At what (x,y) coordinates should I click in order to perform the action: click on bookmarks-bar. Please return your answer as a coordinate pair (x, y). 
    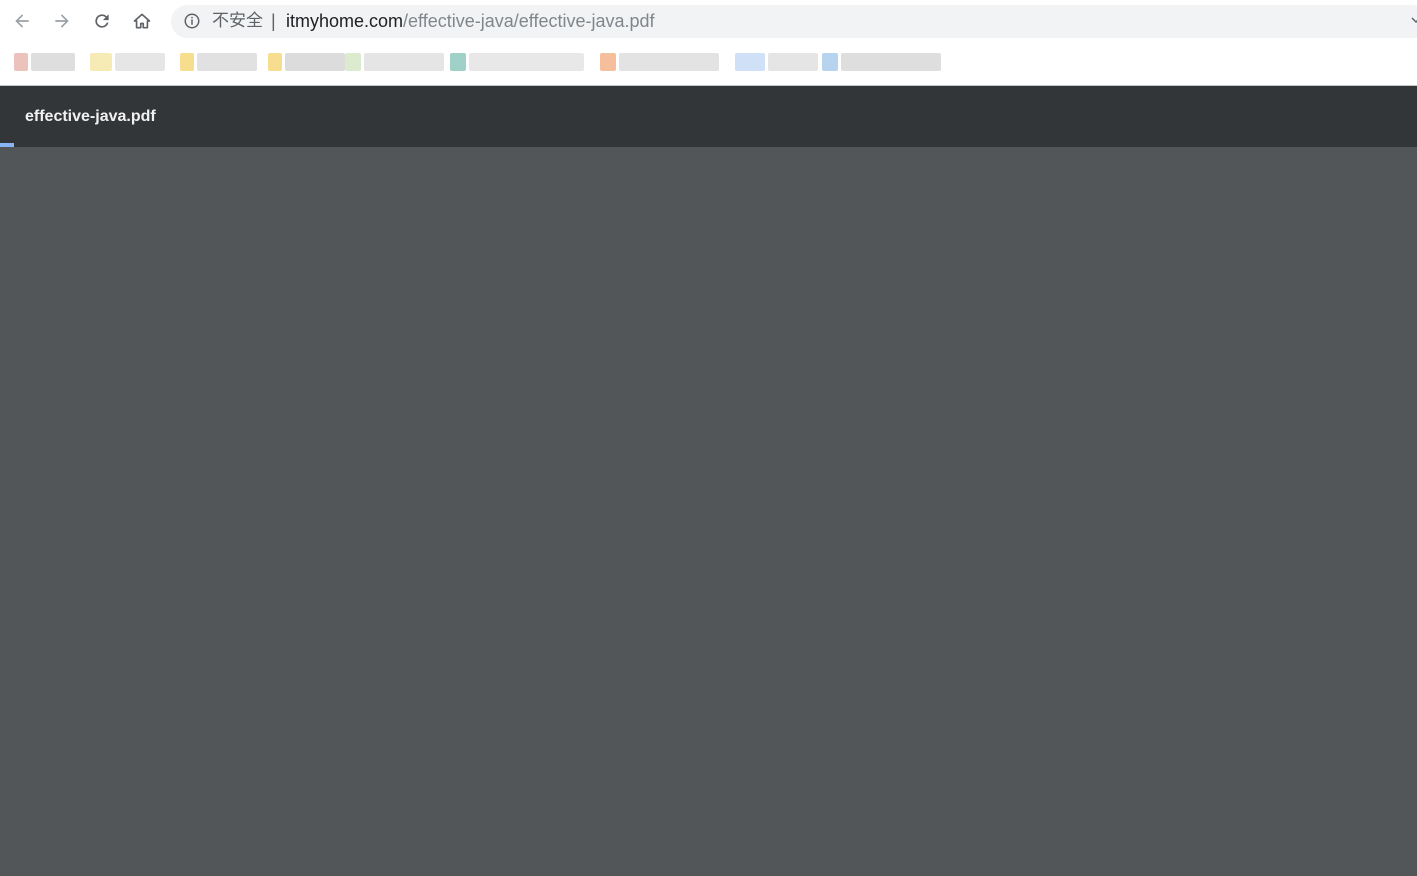
    Looking at the image, I should click on (708, 64).